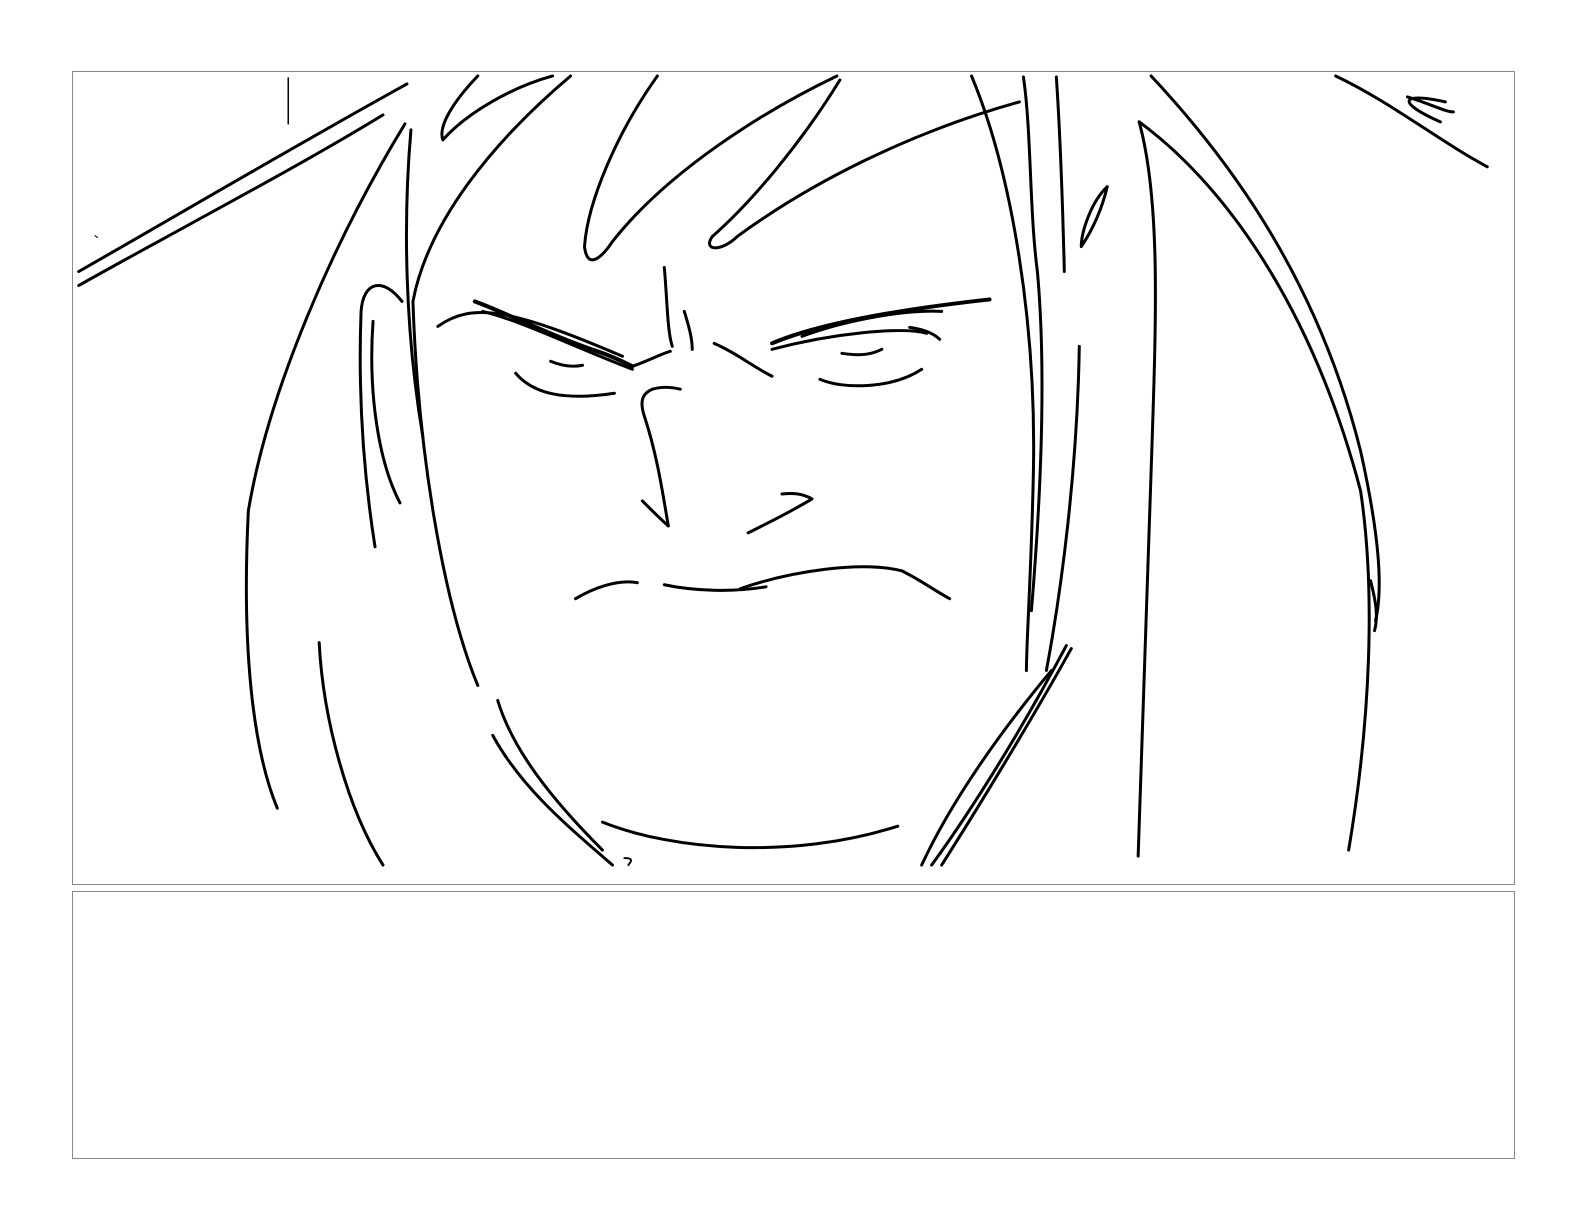 The height and width of the screenshot is (1224, 1584). Describe the element at coordinates (492, 380) in the screenshot. I see `stroke-face-left` at that location.